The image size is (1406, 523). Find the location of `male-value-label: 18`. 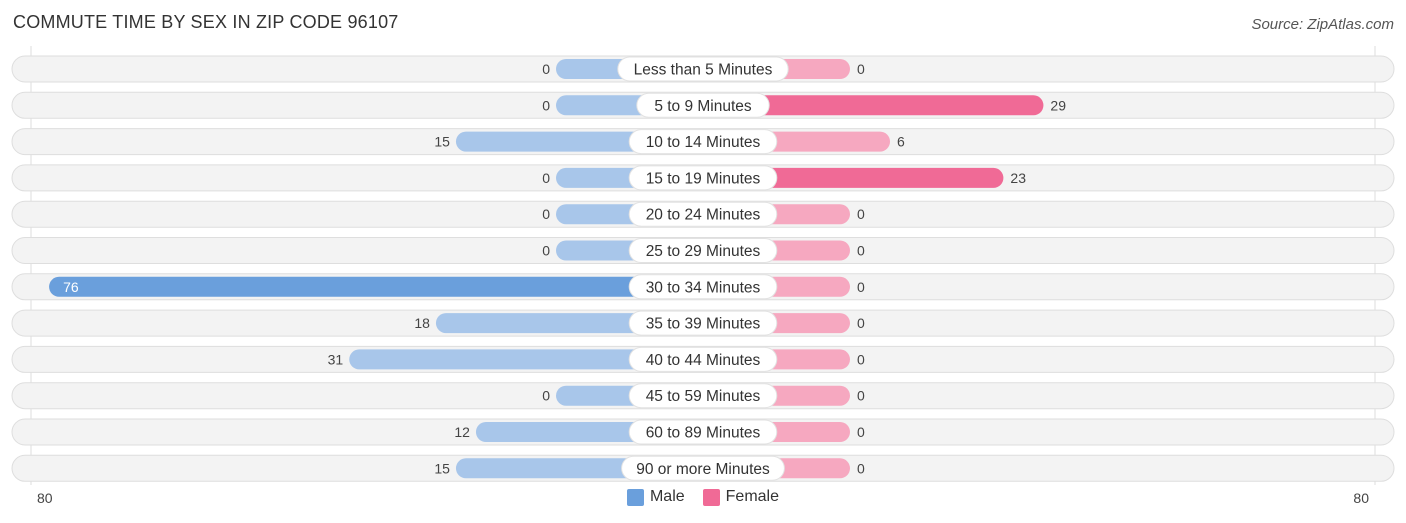

male-value-label: 18 is located at coordinates (422, 323).